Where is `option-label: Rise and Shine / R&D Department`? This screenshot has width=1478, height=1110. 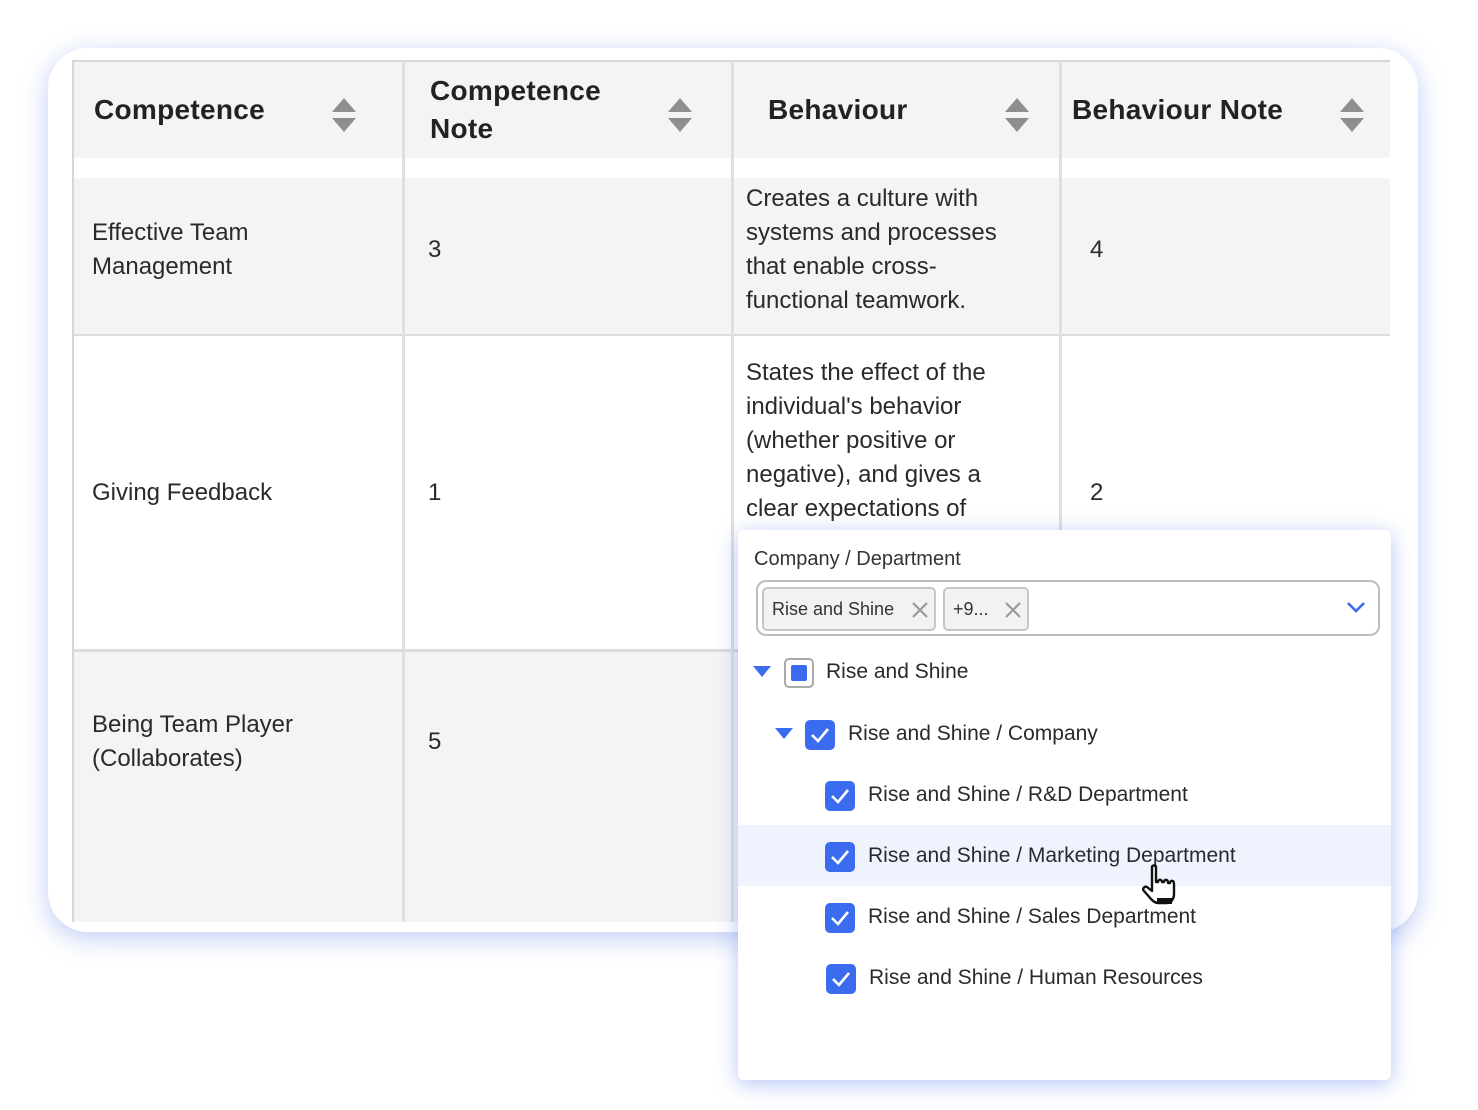
option-label: Rise and Shine / R&D Department is located at coordinates (1028, 794).